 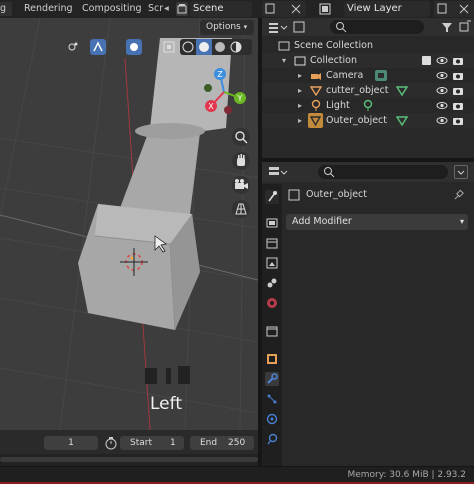 What do you see at coordinates (299, 27) in the screenshot?
I see `filter-dropdown-icon` at bounding box center [299, 27].